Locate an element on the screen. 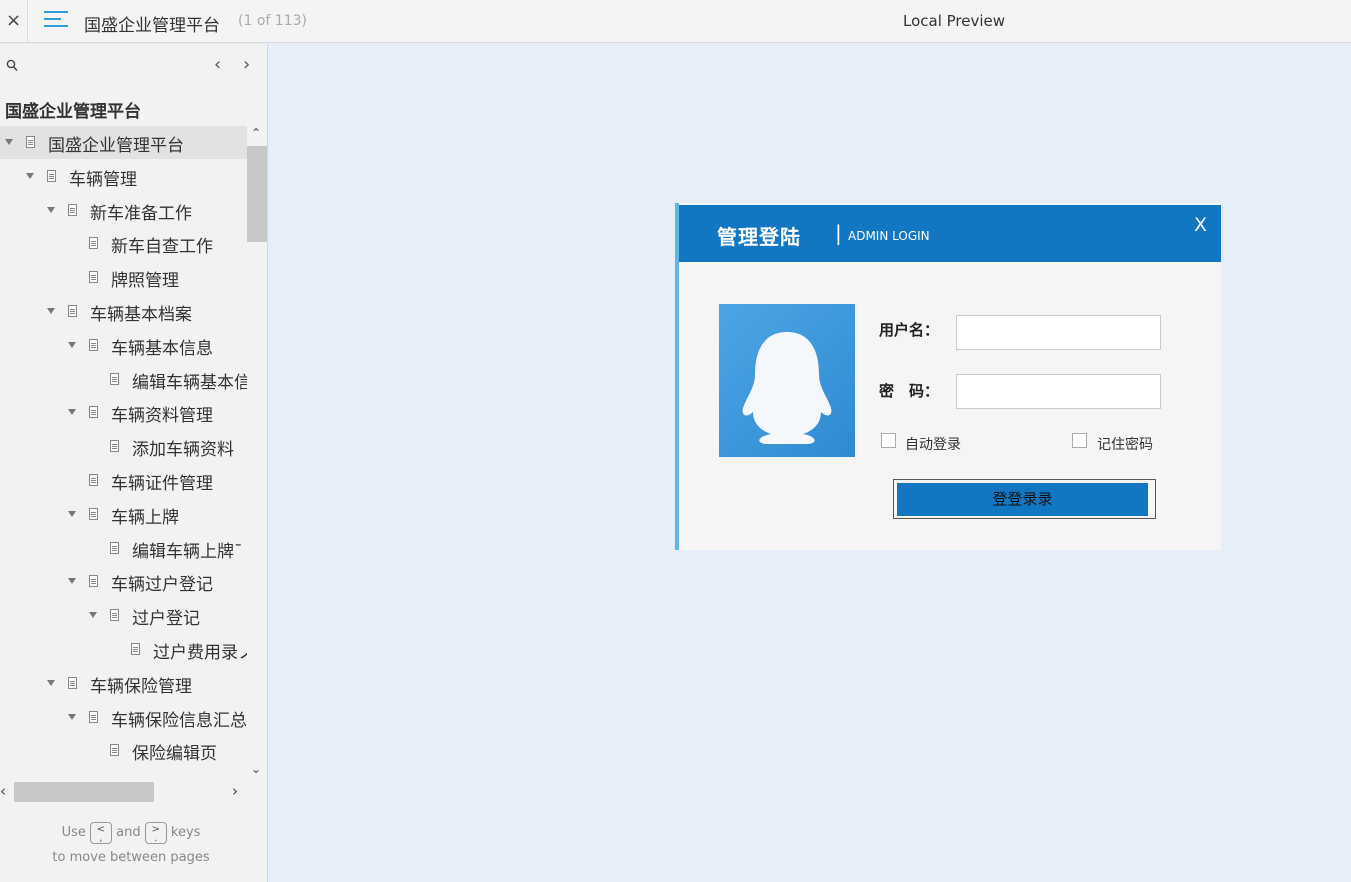 This screenshot has height=882, width=1351. auto-login-label: 自动登录 is located at coordinates (933, 445).